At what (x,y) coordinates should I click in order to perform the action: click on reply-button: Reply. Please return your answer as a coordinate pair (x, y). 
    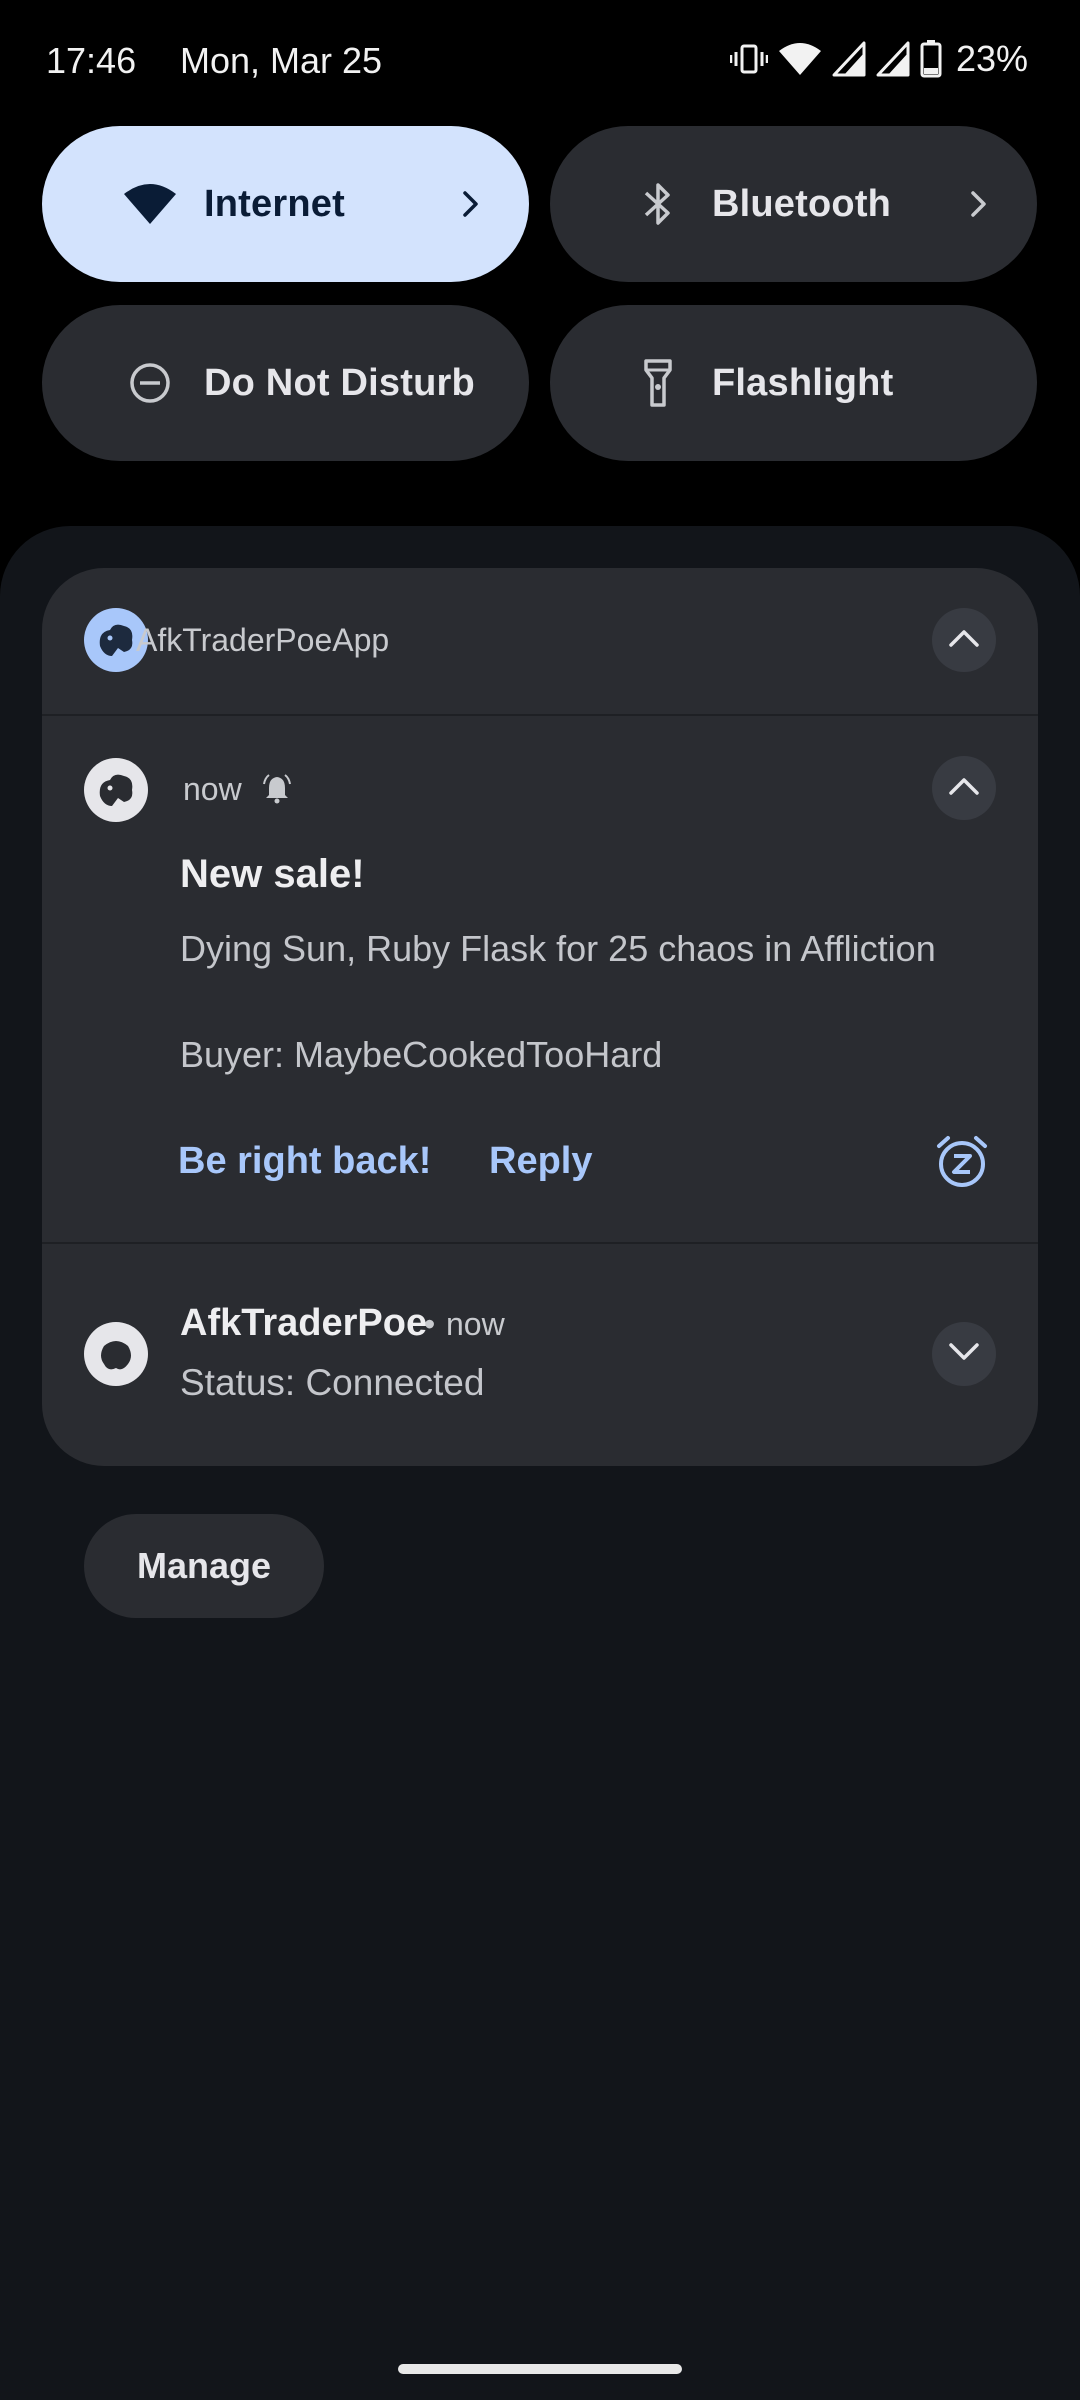
    Looking at the image, I should click on (540, 1161).